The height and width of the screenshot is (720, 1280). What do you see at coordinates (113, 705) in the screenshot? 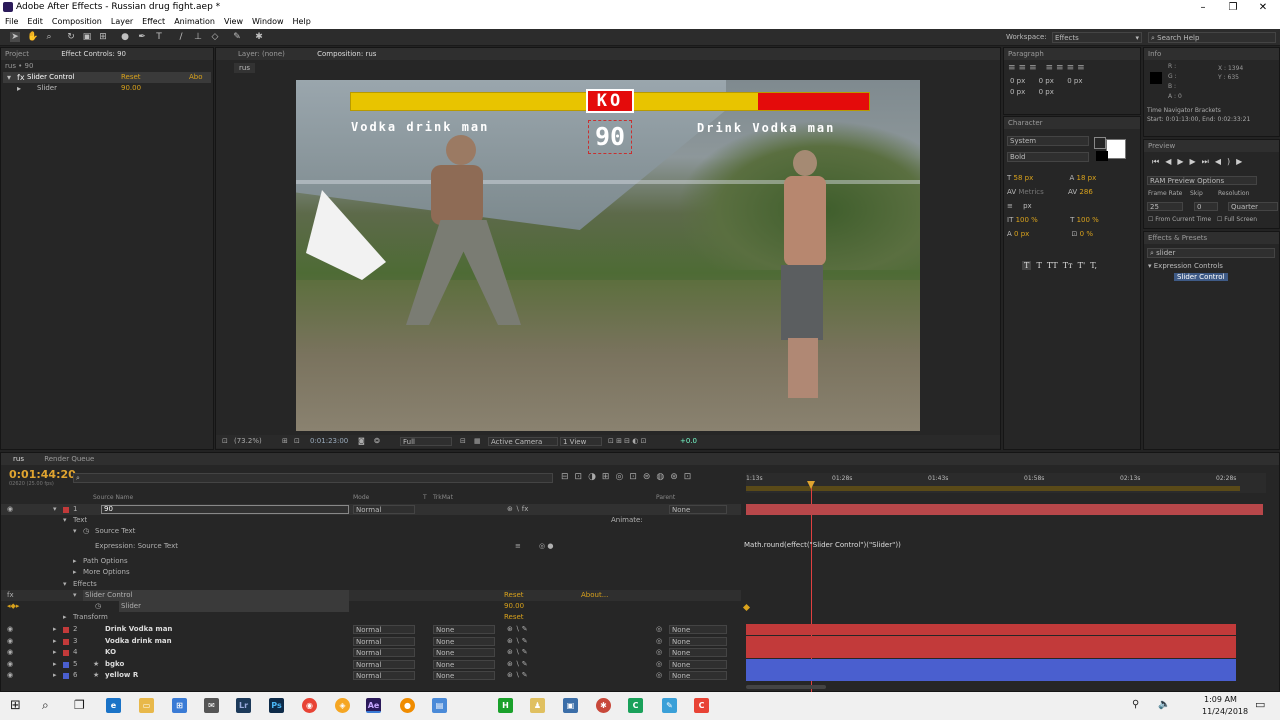
I see `edge-icon: e` at bounding box center [113, 705].